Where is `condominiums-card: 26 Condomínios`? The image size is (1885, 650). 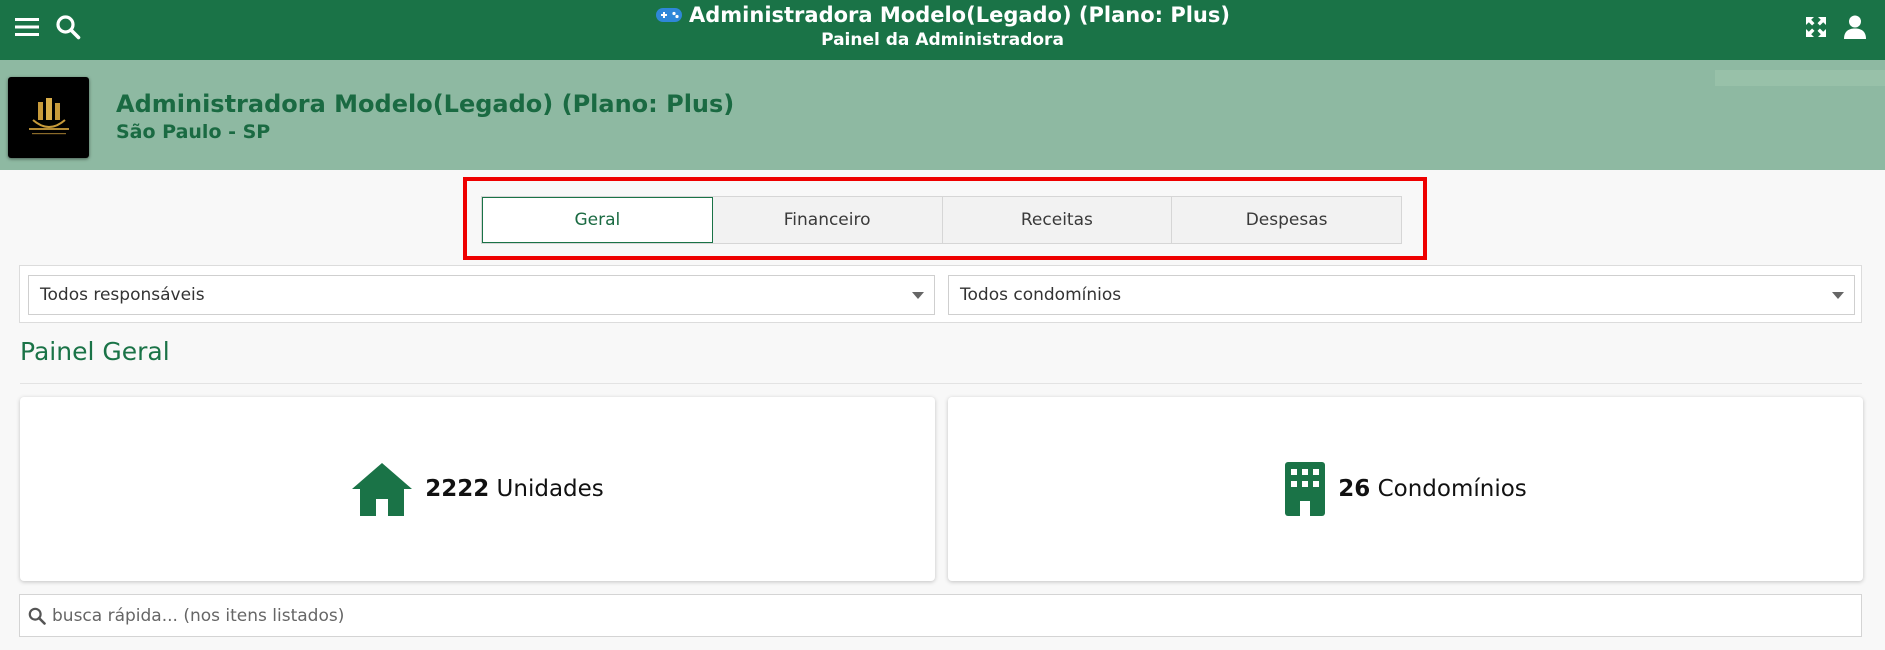
condominiums-card: 26 Condomínios is located at coordinates (1405, 489).